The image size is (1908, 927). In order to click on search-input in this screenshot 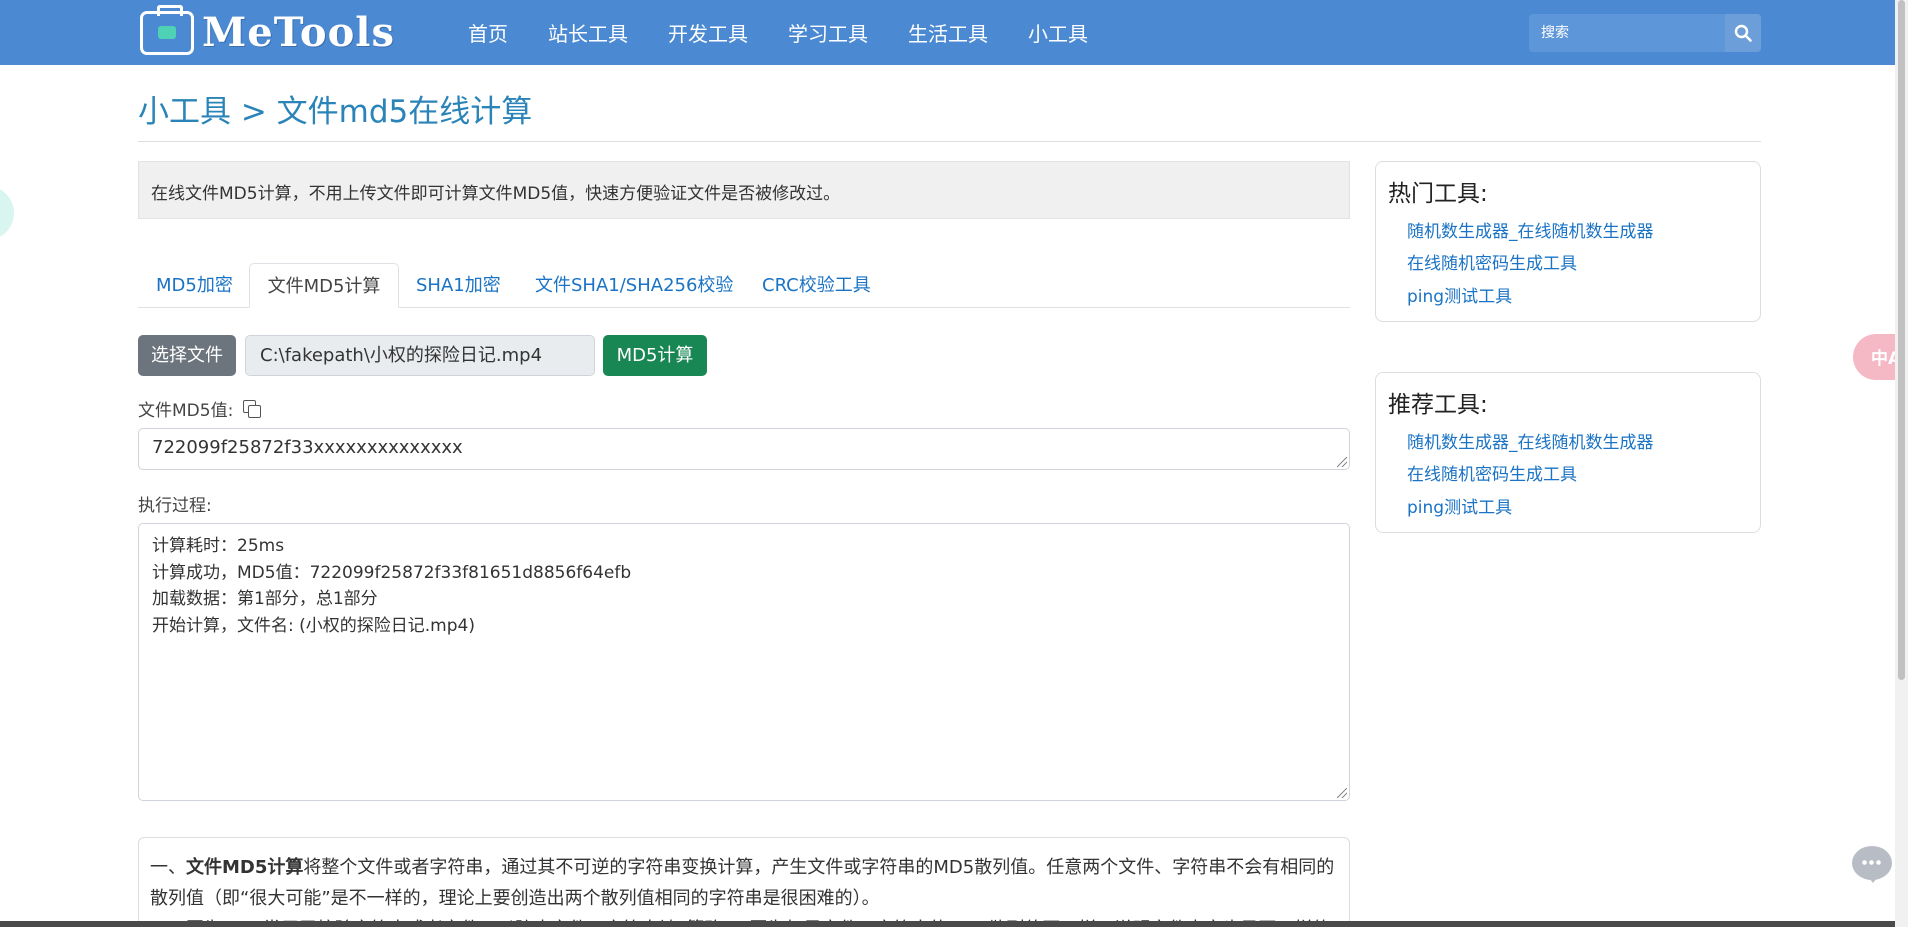, I will do `click(1627, 33)`.